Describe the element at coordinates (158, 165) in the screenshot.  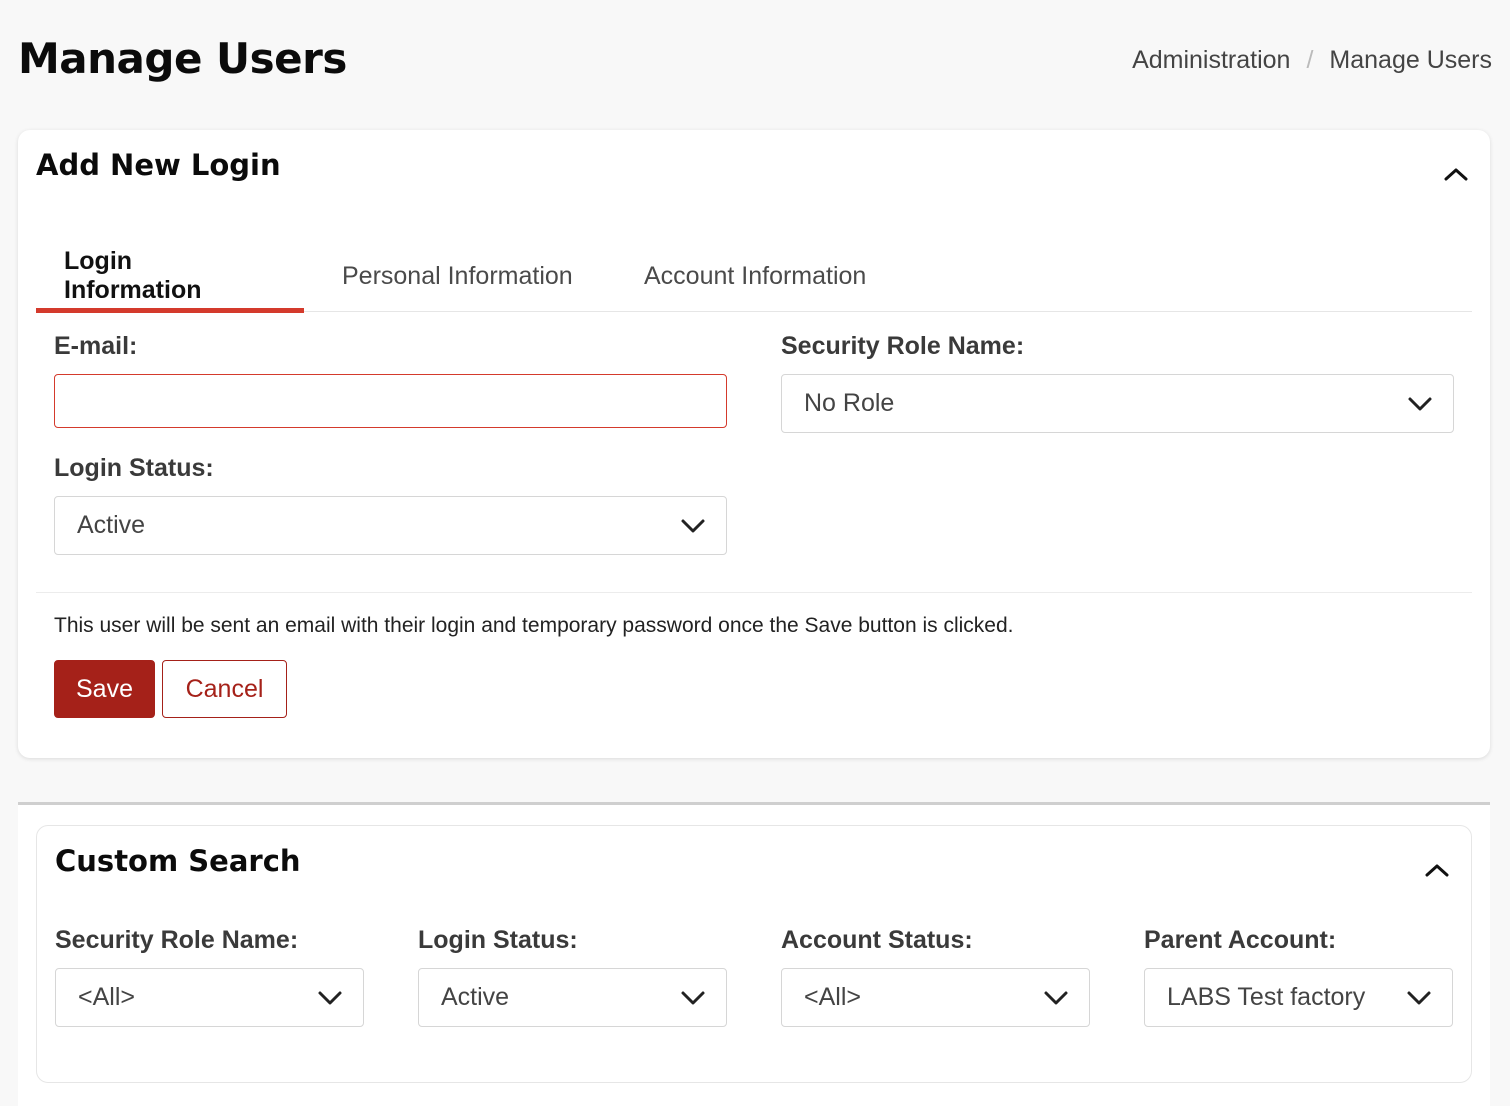
I see `add-new-login-title: Add New Login` at that location.